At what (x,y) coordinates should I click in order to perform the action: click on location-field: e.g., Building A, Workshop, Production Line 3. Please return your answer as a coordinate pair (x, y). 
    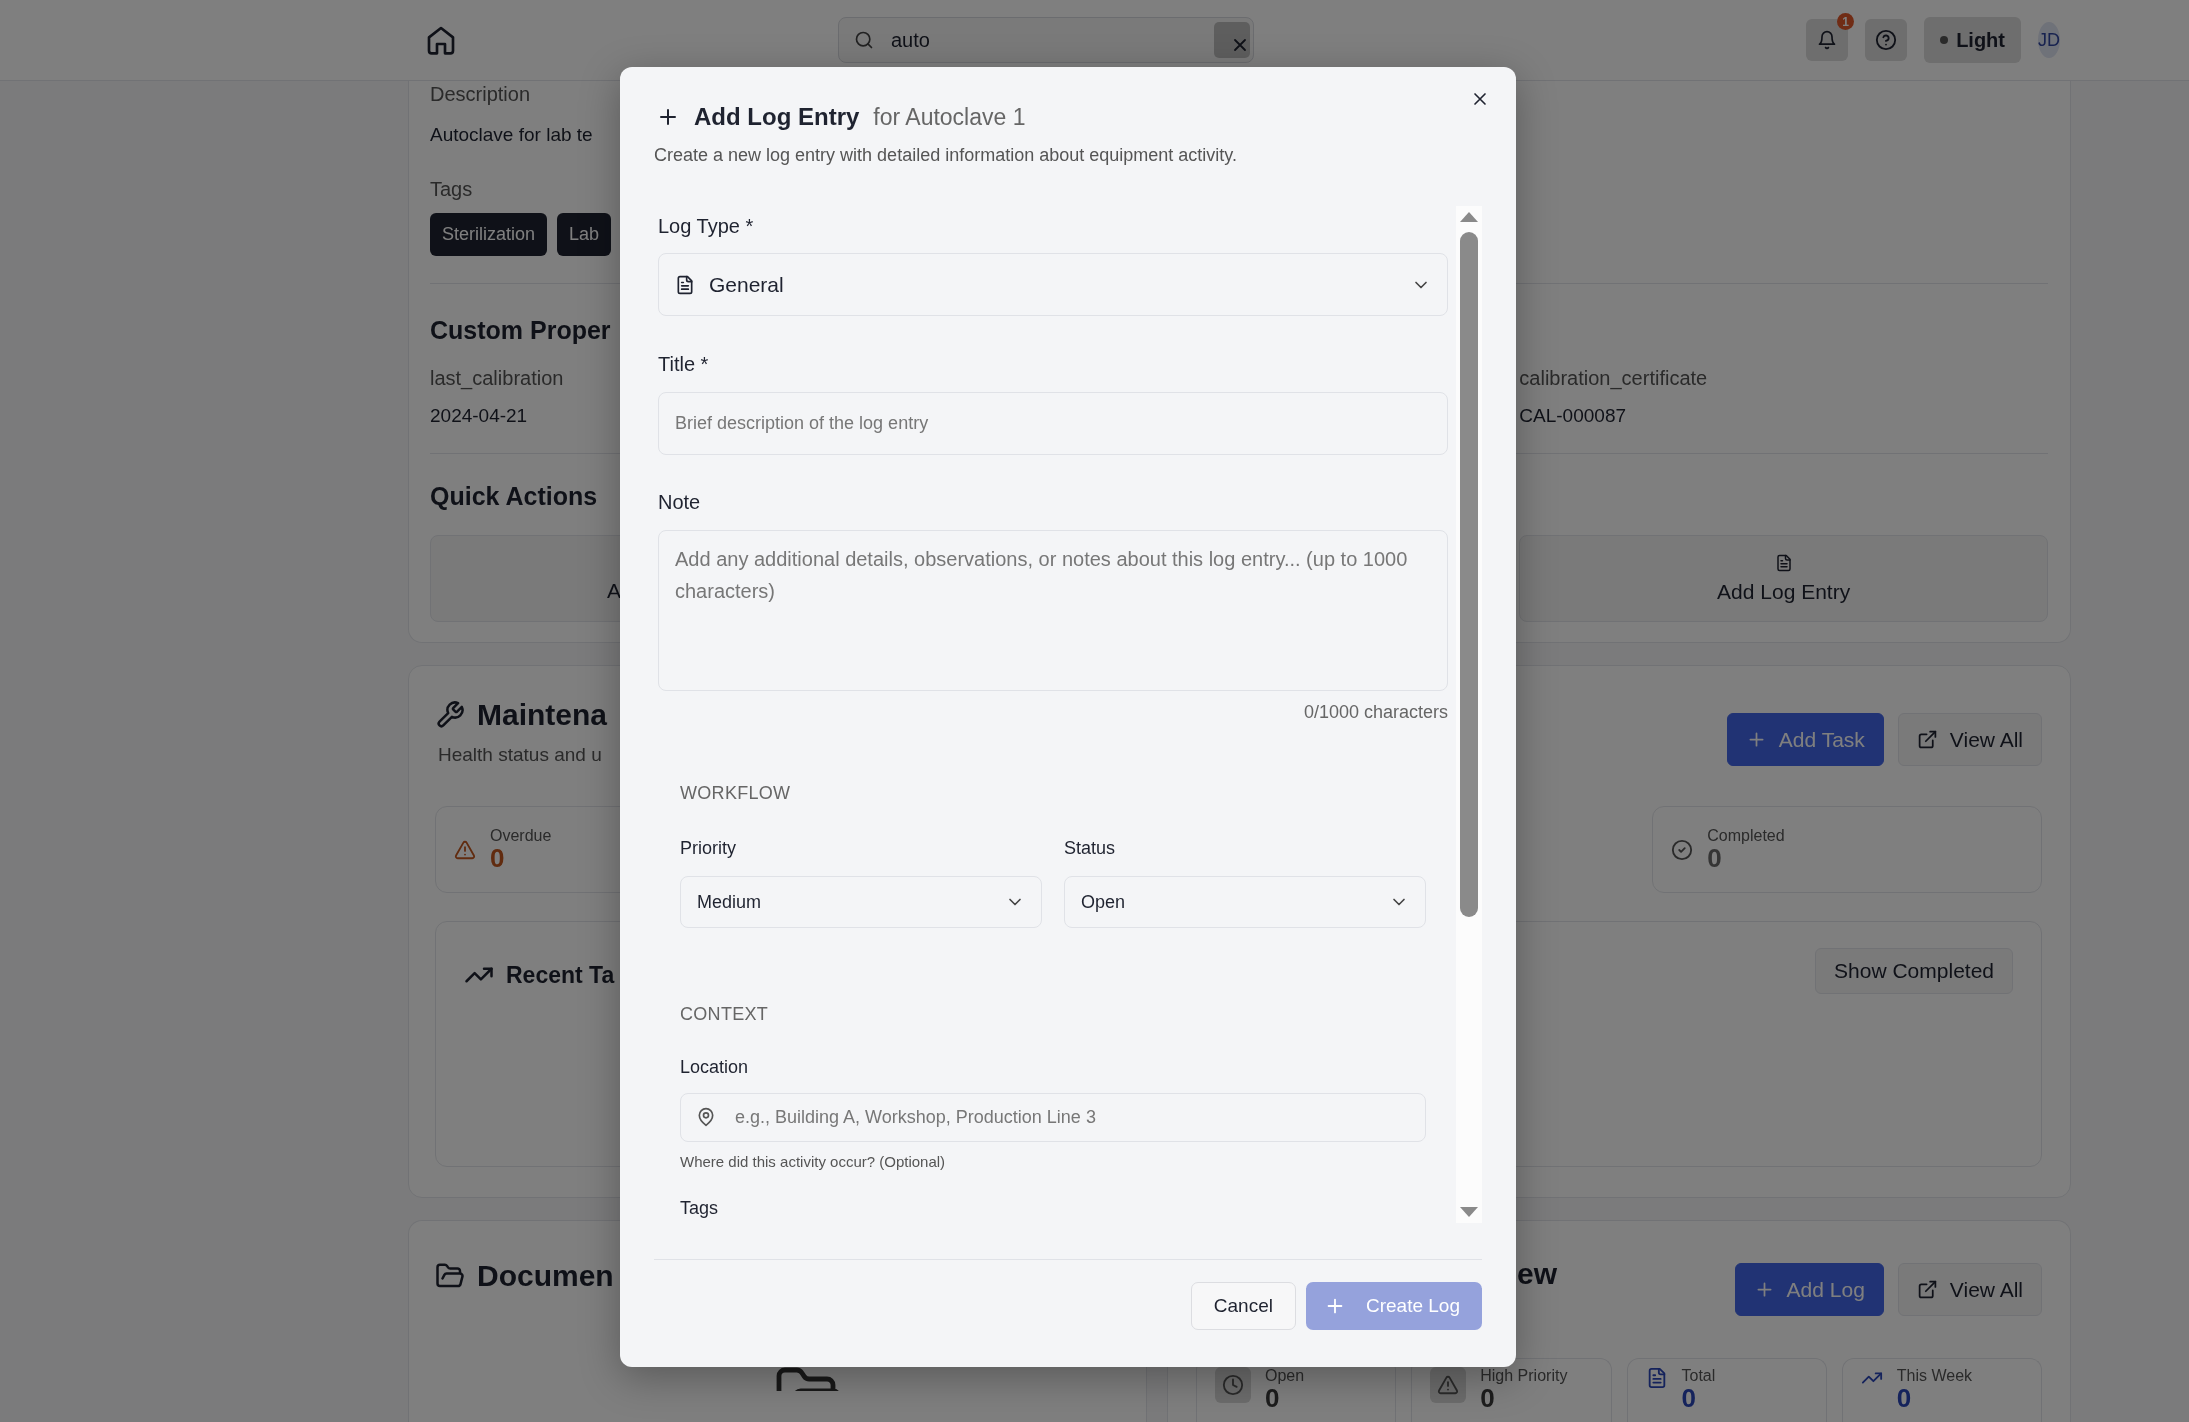
    Looking at the image, I should click on (1053, 1117).